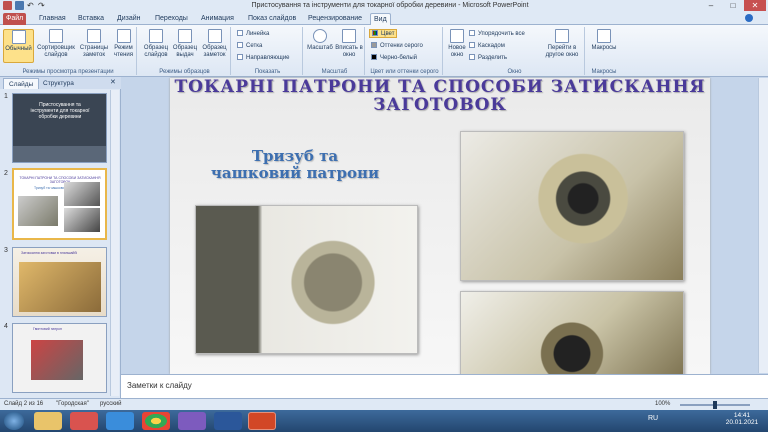 The width and height of the screenshot is (768, 432). I want to click on fit-window-icon, so click(349, 36).